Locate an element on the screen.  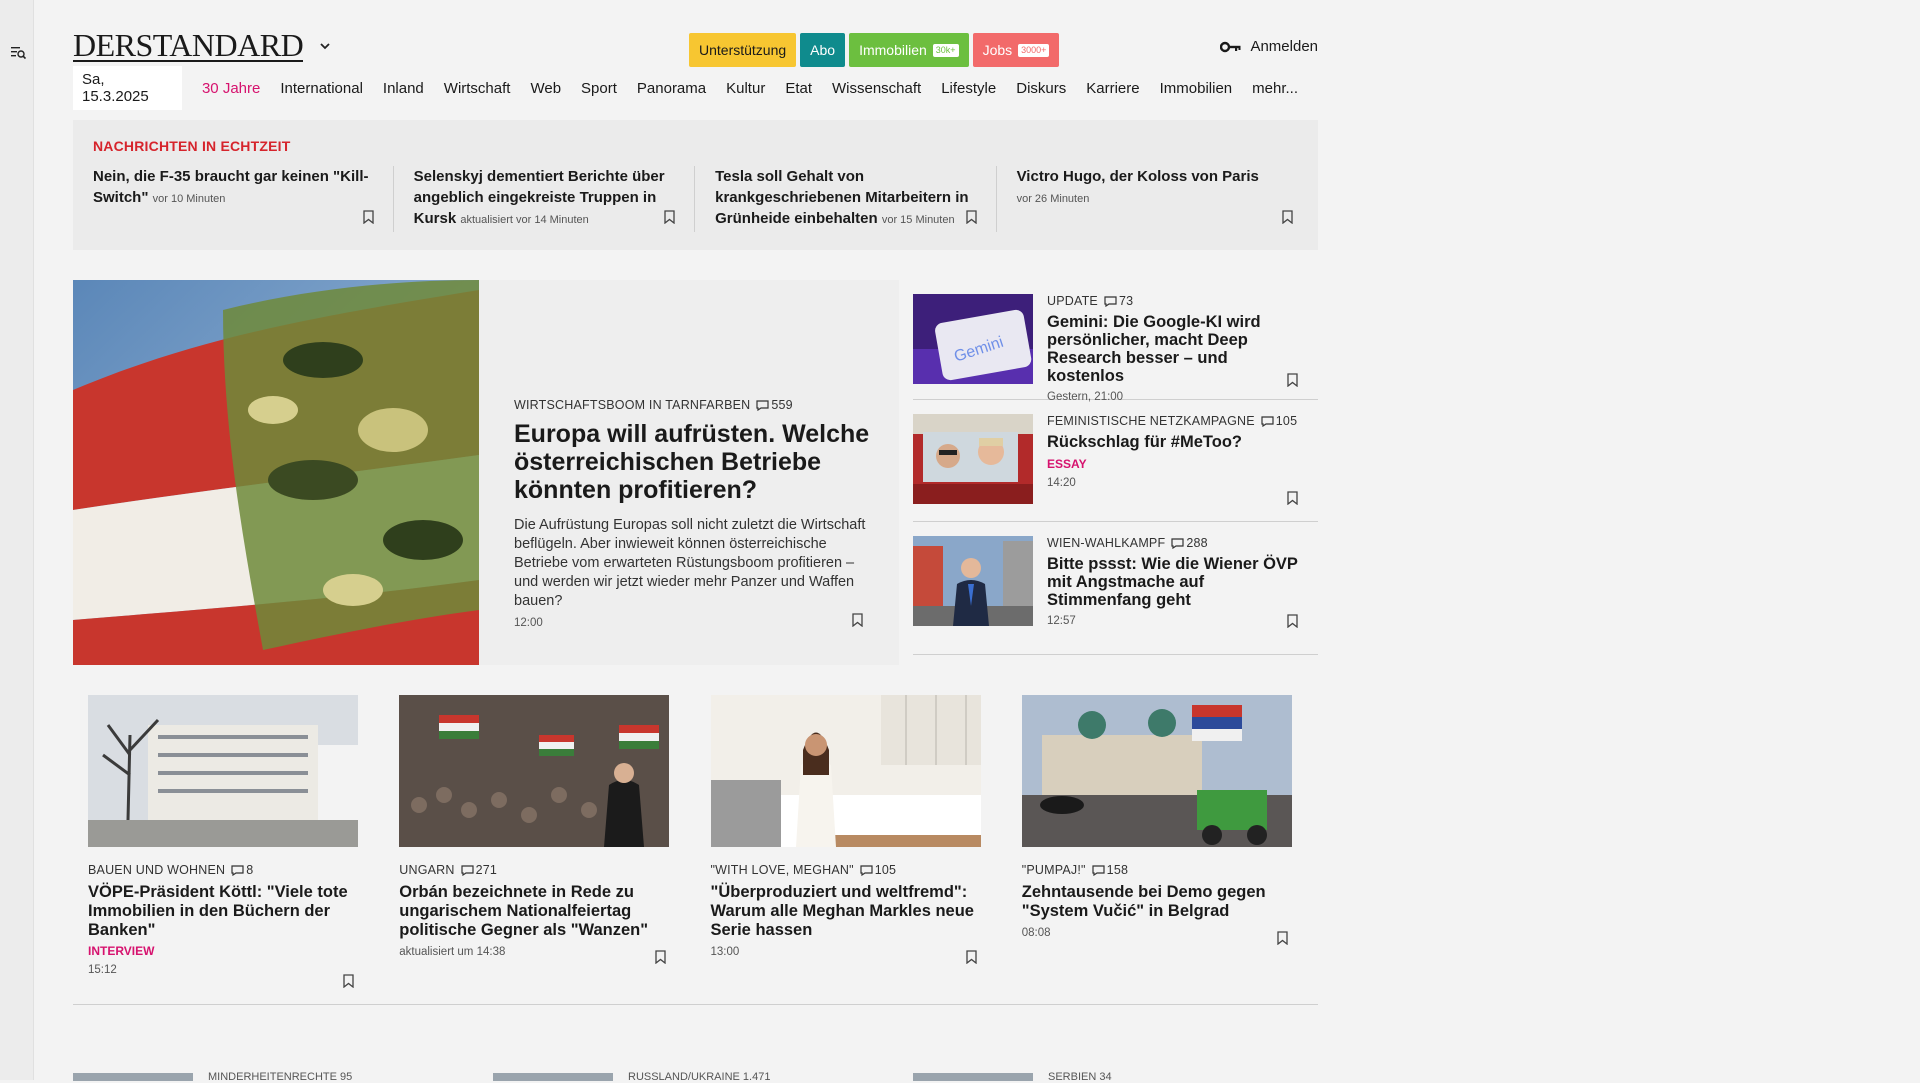
ticker-time: vor 15 Minuten is located at coordinates (918, 220).